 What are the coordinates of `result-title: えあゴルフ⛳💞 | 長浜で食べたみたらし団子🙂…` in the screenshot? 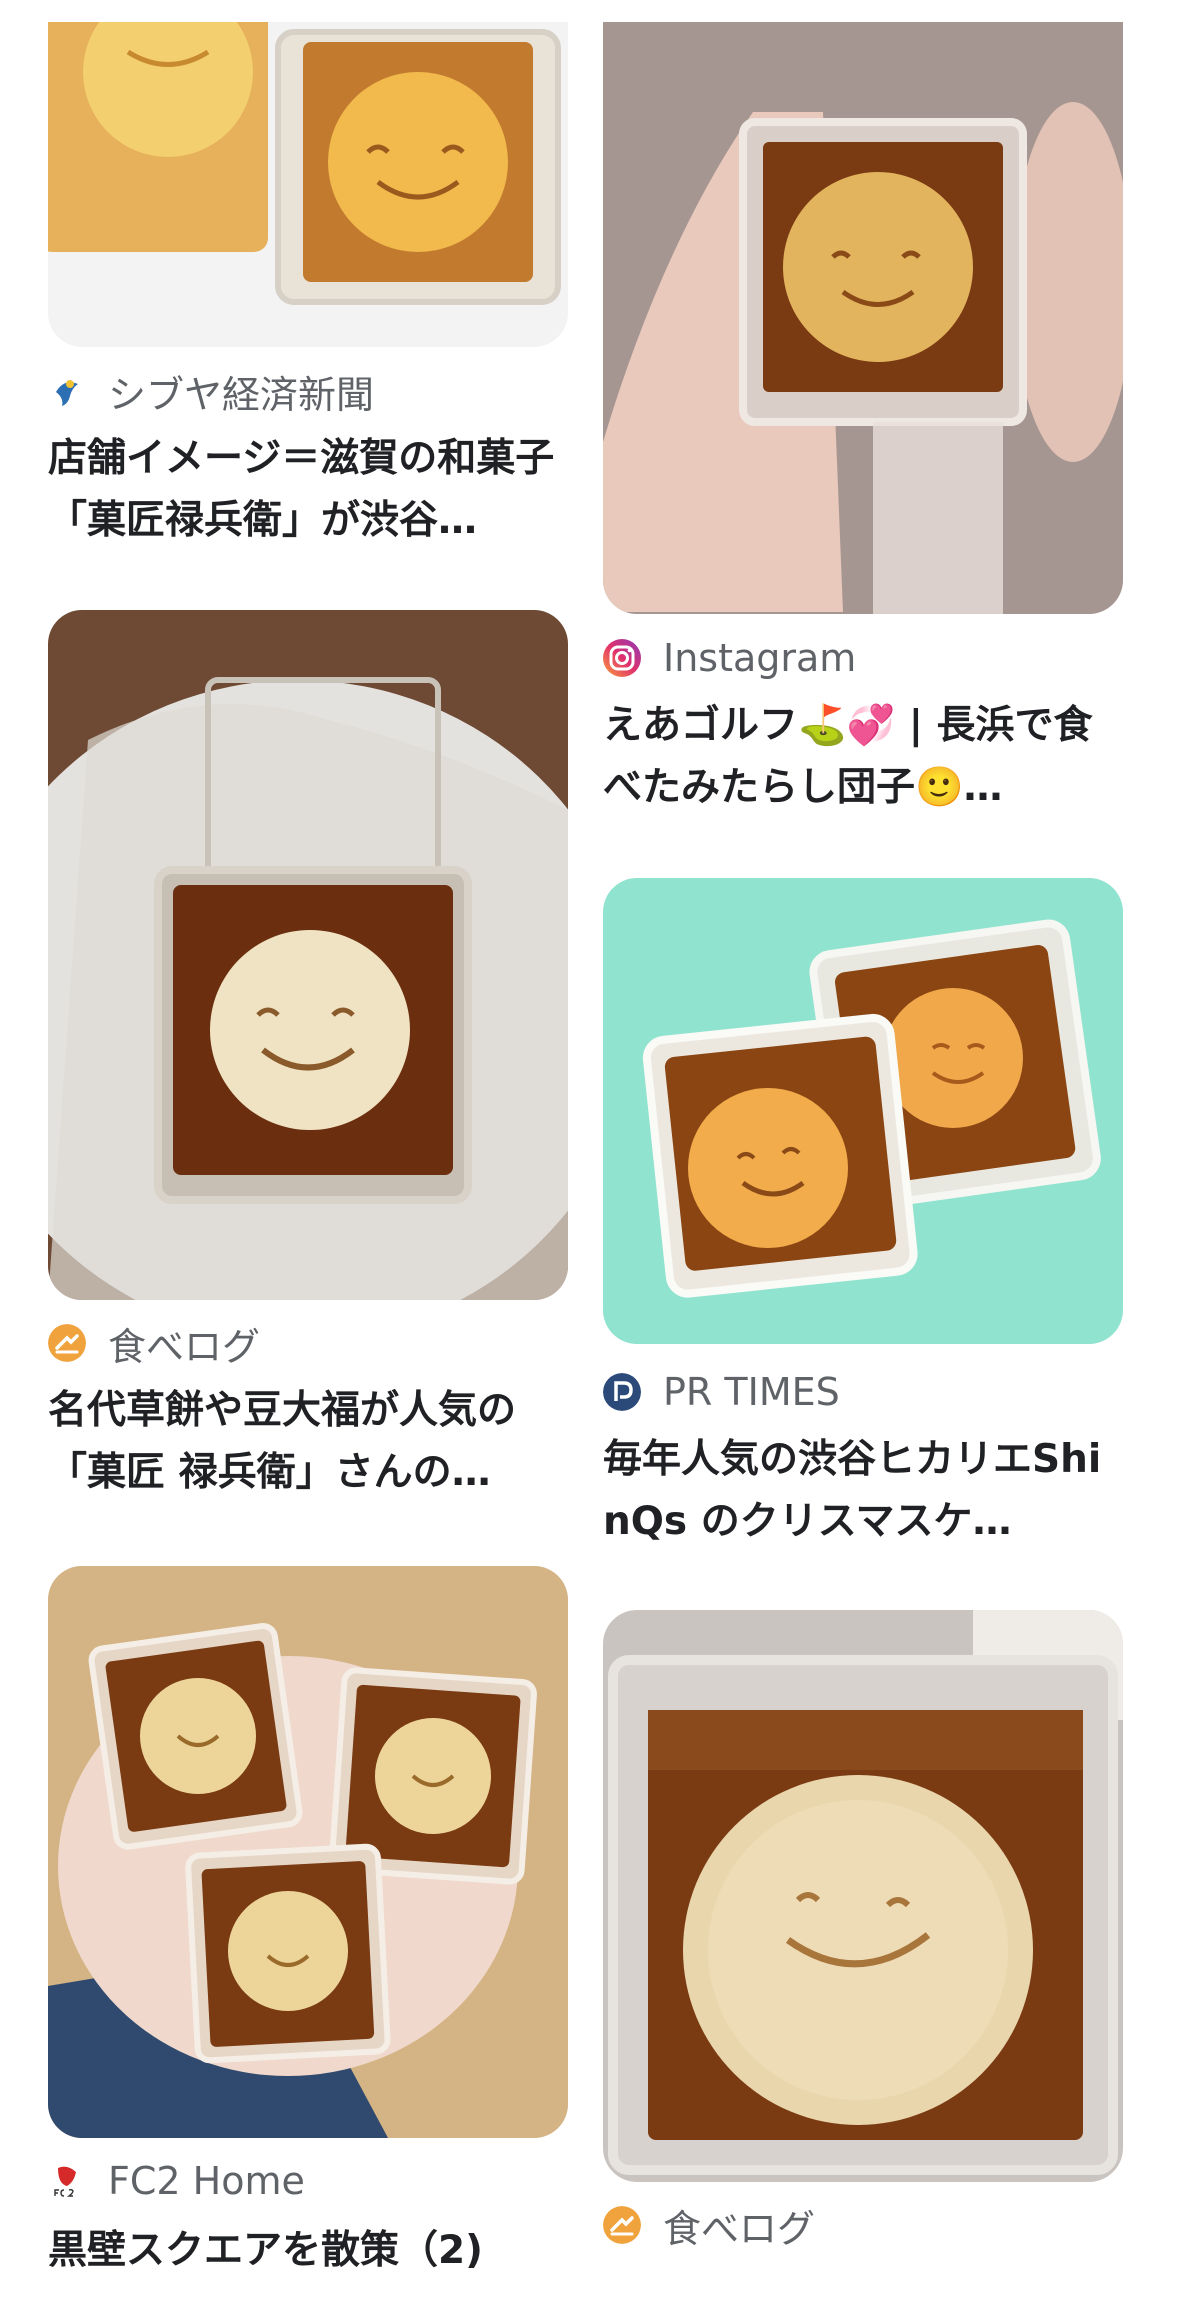 It's located at (863, 757).